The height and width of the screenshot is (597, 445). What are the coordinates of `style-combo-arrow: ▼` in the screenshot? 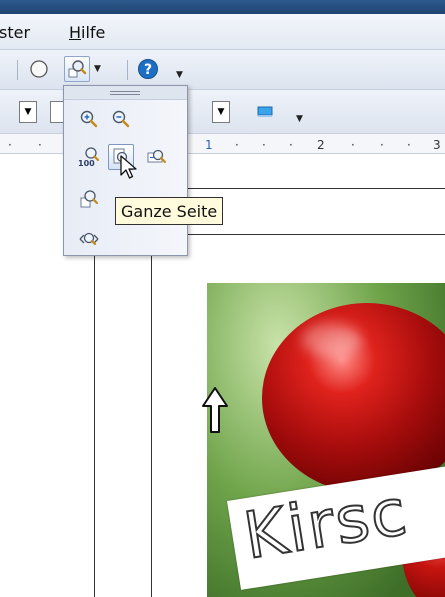 It's located at (28, 112).